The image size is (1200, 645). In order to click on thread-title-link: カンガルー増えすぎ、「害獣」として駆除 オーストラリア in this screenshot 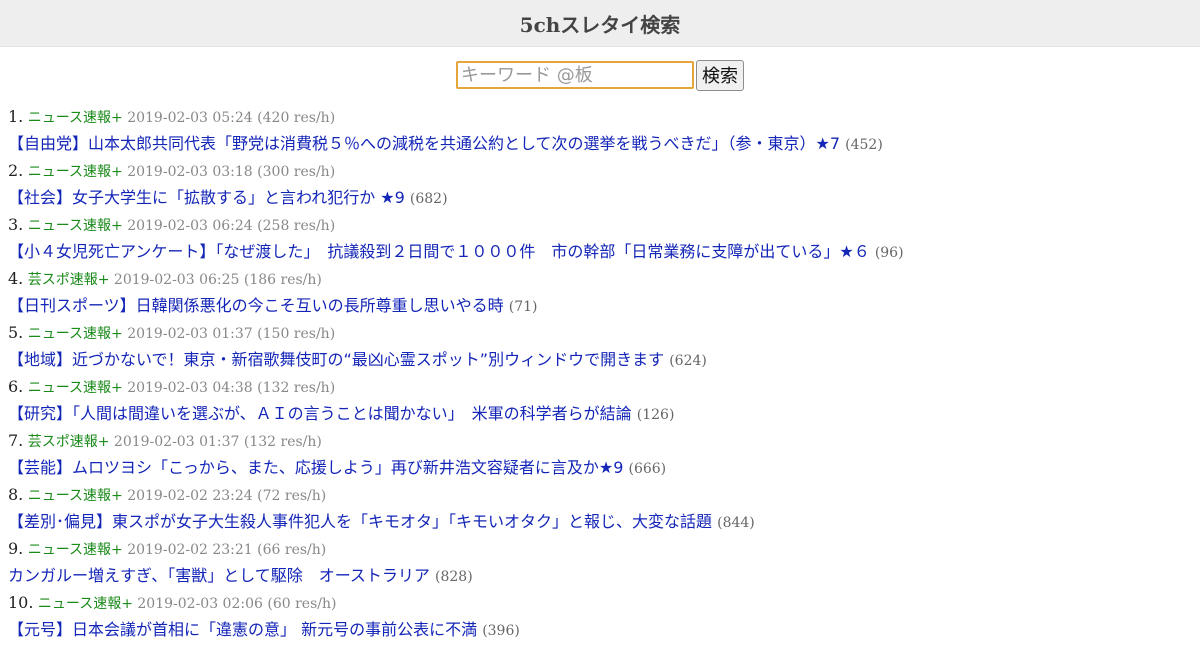, I will do `click(219, 575)`.